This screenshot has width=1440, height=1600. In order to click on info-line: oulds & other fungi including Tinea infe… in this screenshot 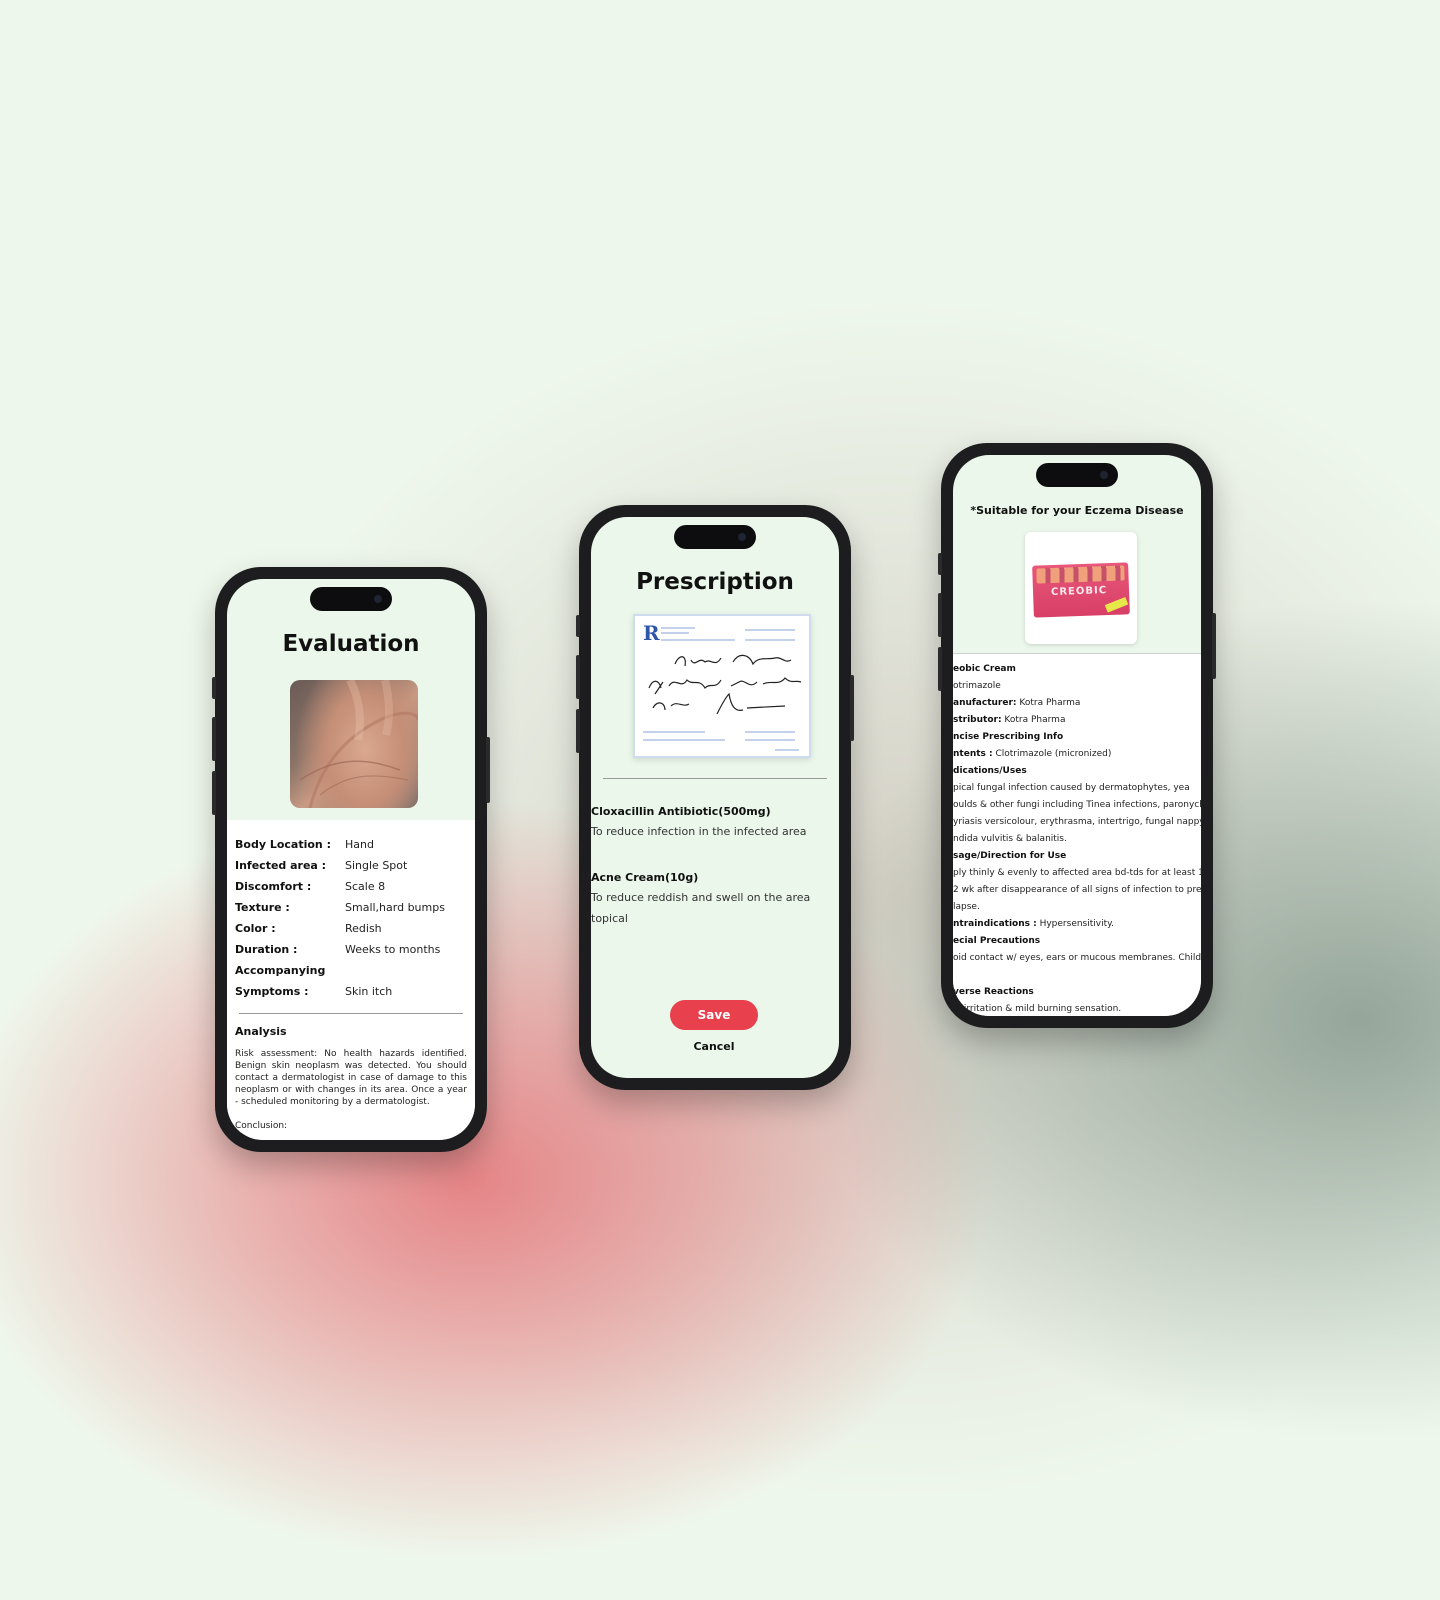, I will do `click(1077, 805)`.